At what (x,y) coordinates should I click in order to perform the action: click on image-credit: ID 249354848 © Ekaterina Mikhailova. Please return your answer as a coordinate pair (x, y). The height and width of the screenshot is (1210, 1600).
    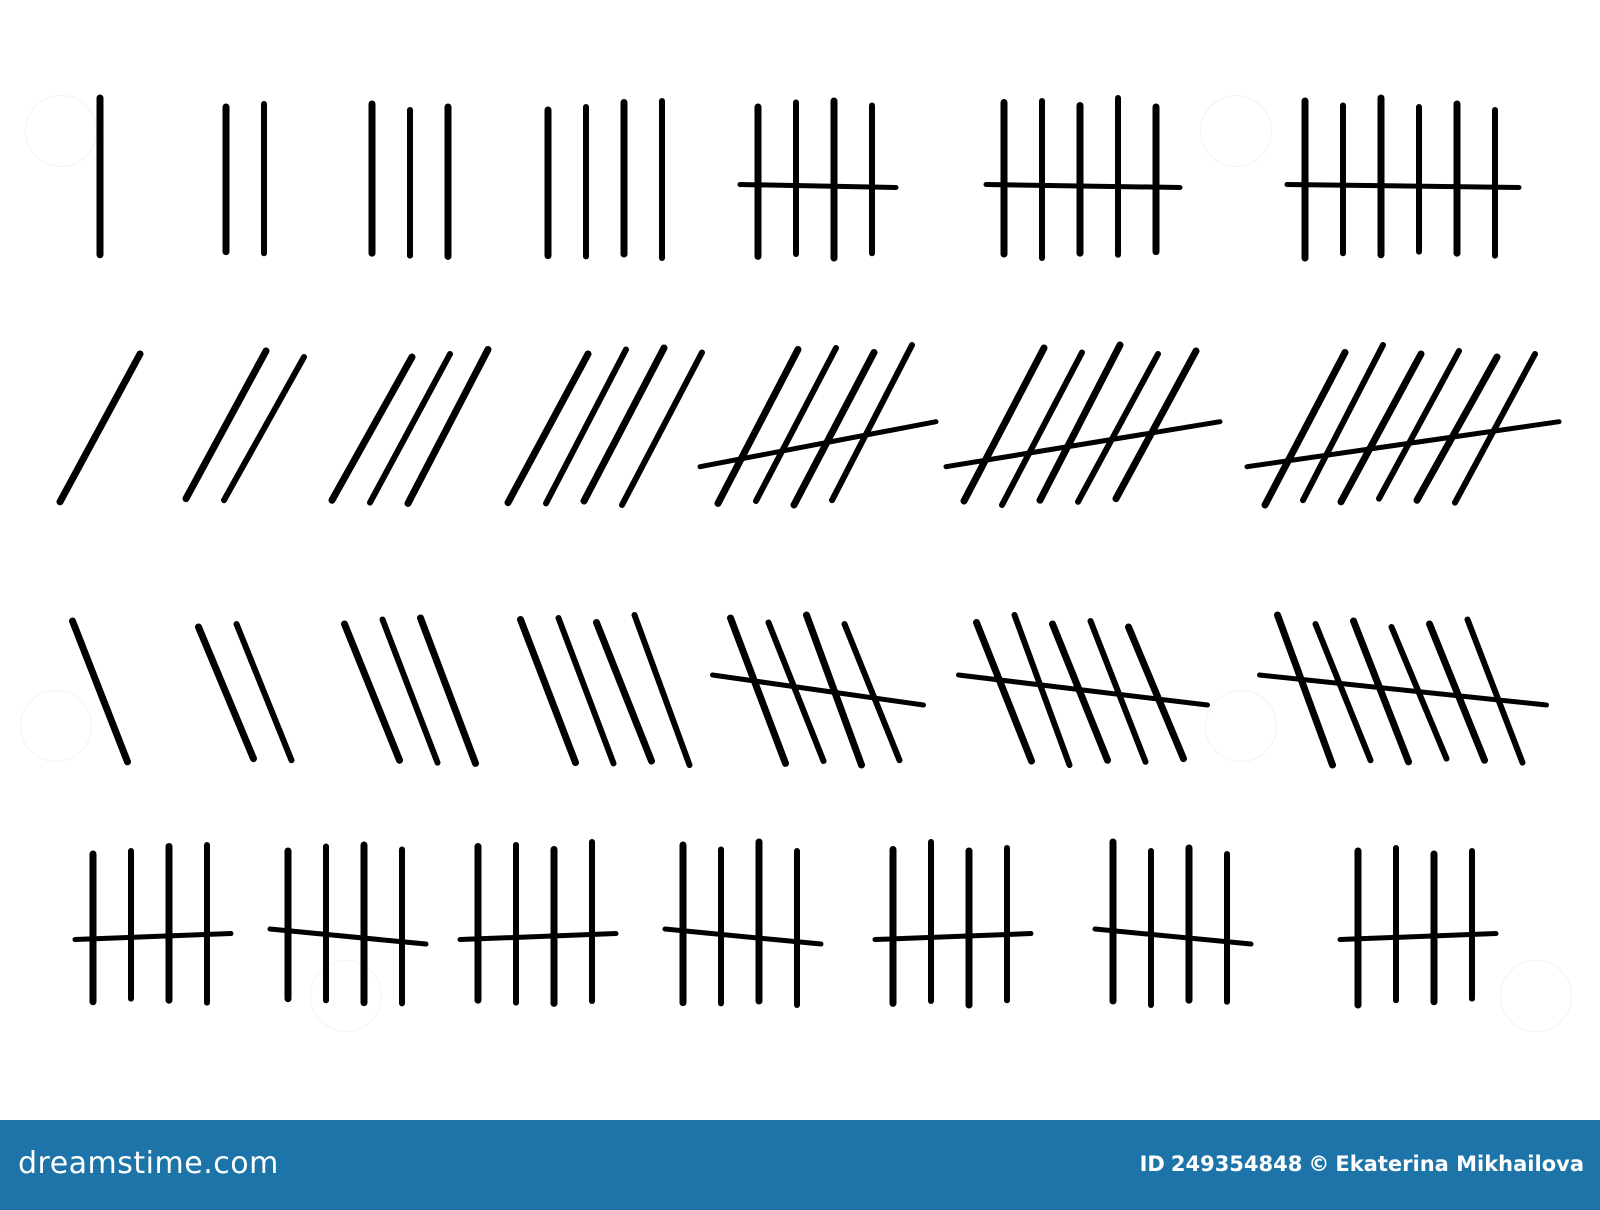
    Looking at the image, I should click on (1359, 1164).